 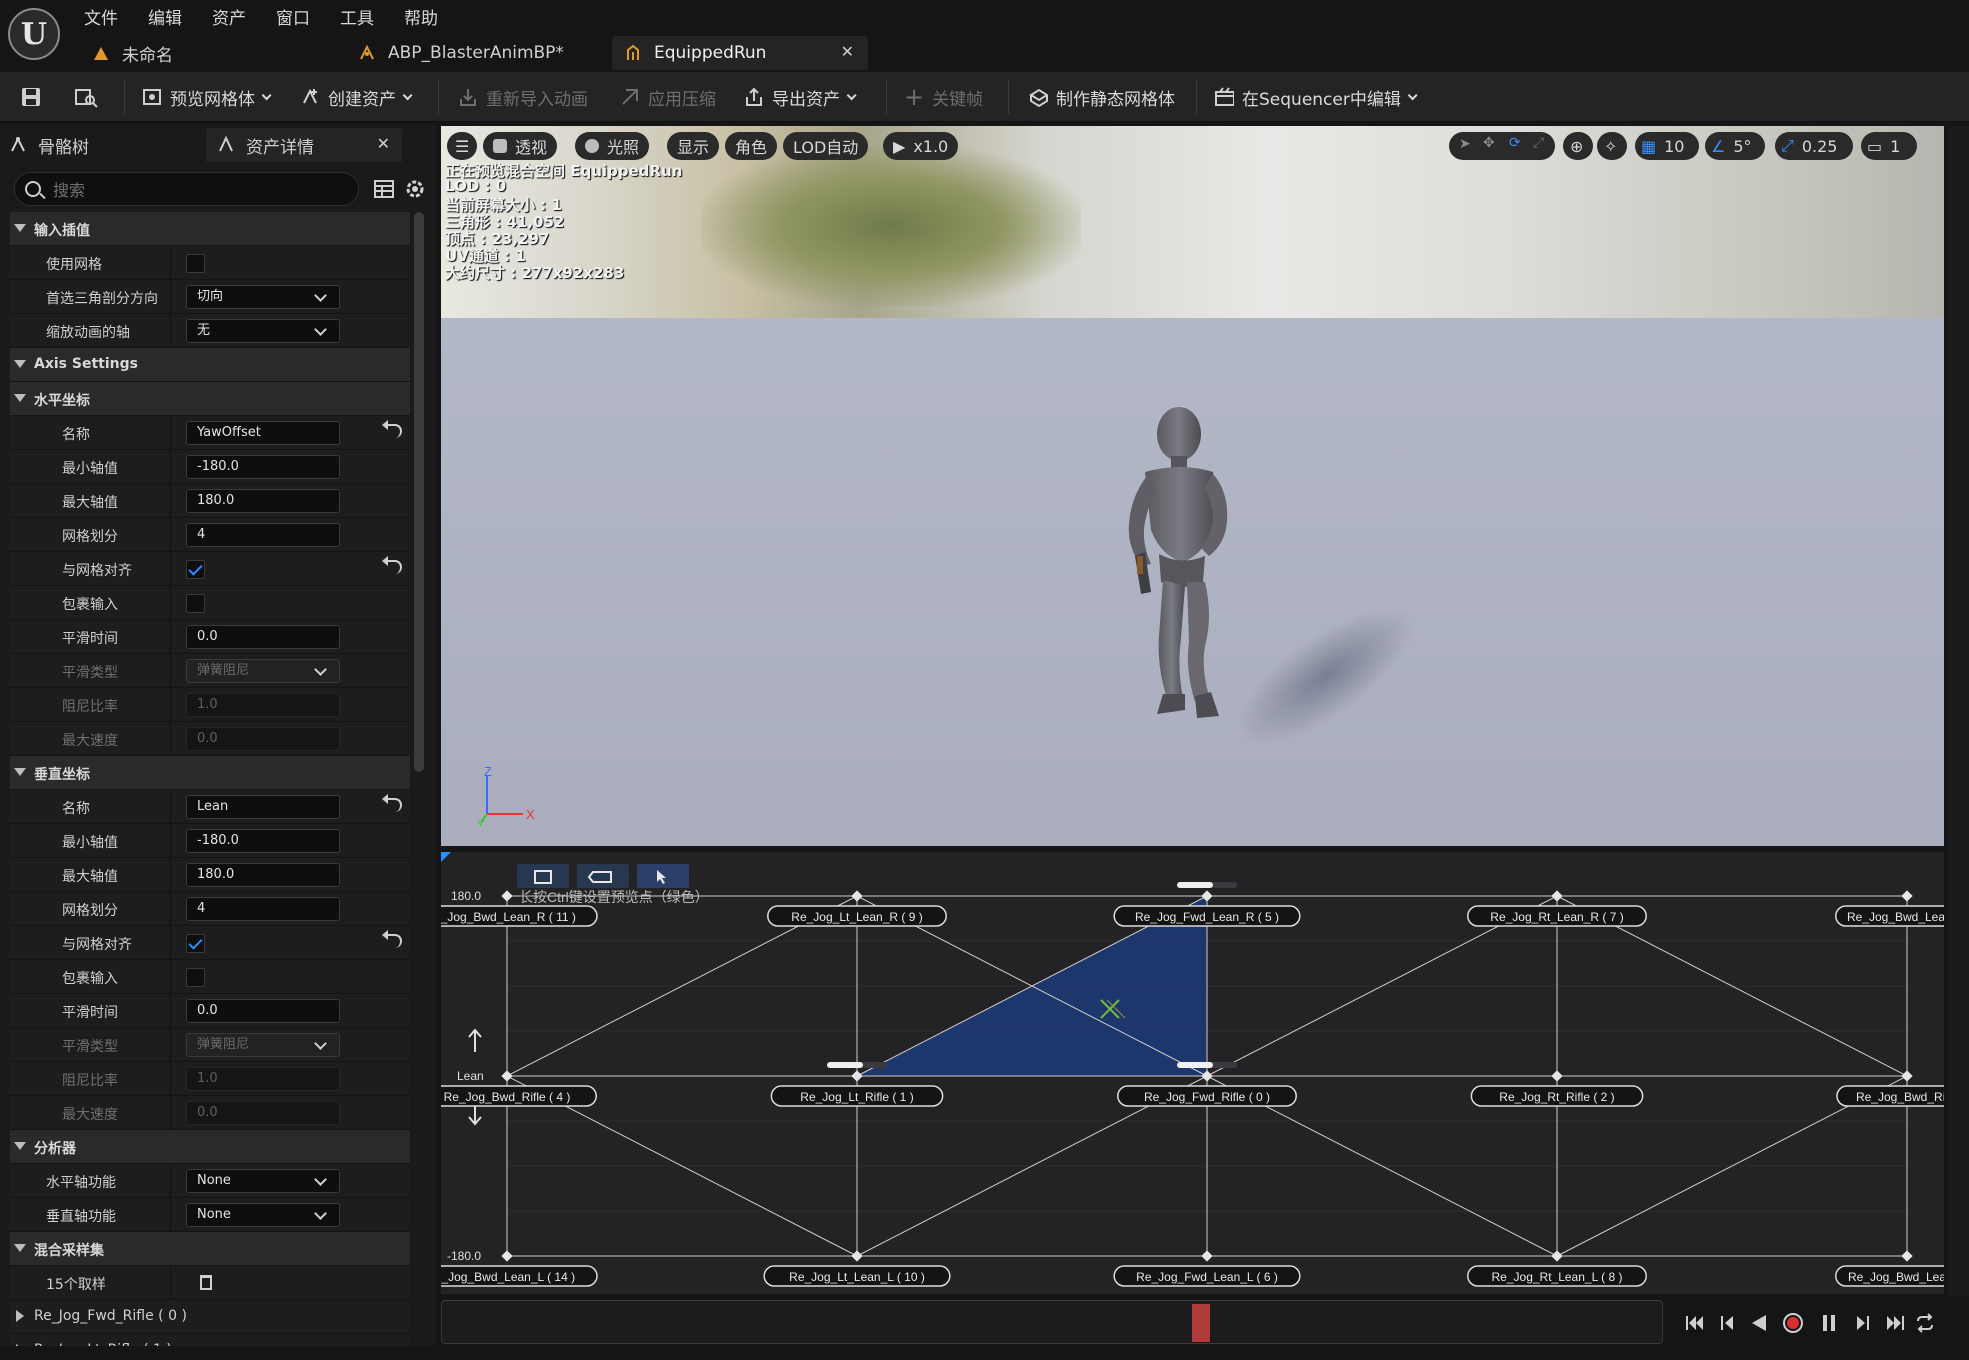 I want to click on tab-anim-blueprint: ABP_BlasterAnimBP*, so click(x=476, y=53).